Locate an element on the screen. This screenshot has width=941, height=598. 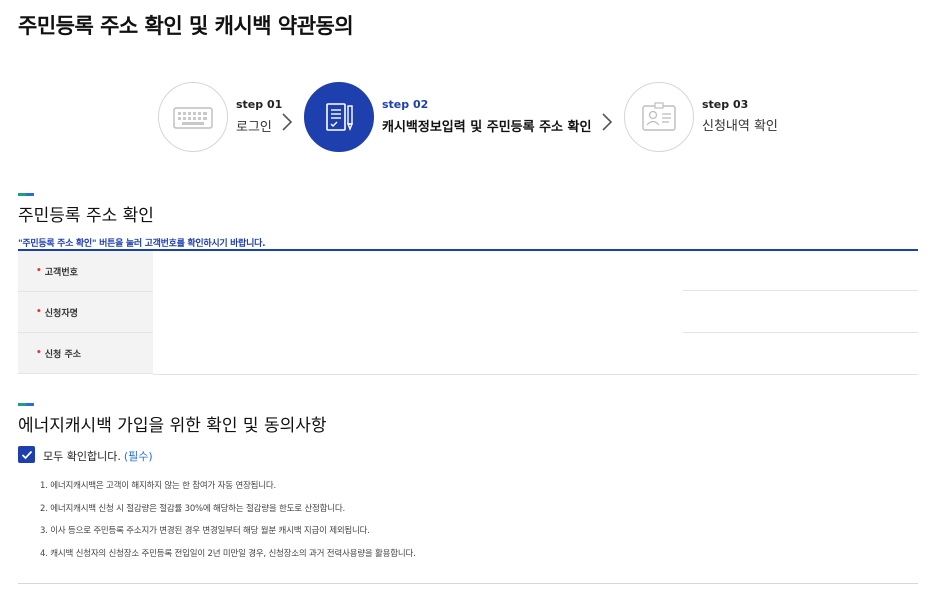
id-card-icon is located at coordinates (659, 116).